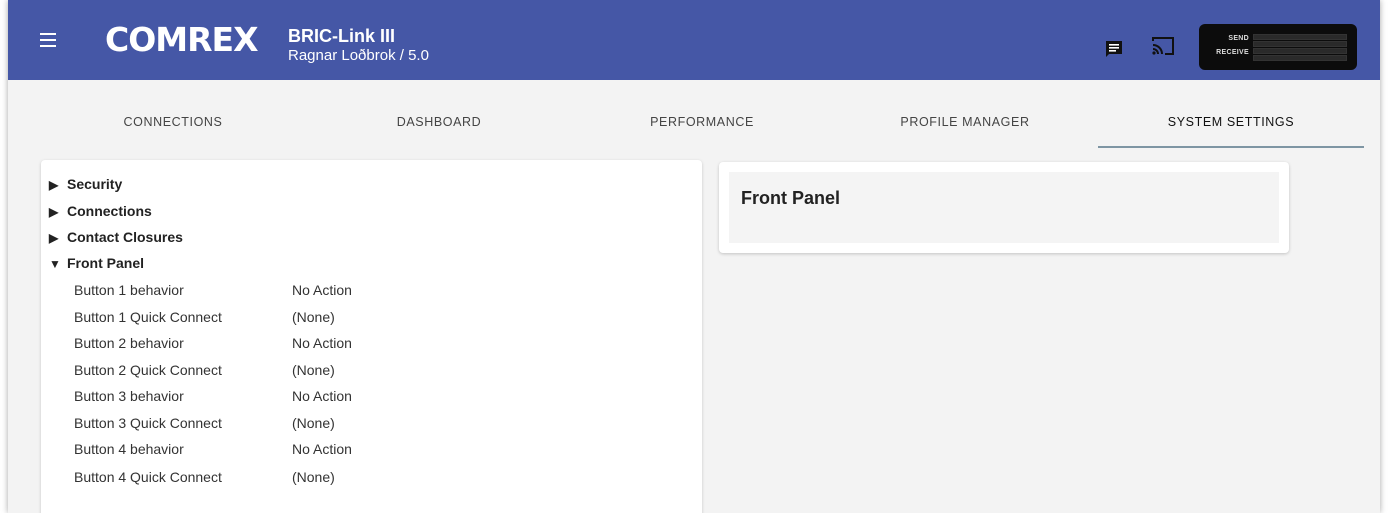 The width and height of the screenshot is (1388, 513). What do you see at coordinates (48, 40) in the screenshot?
I see `menu-icon` at bounding box center [48, 40].